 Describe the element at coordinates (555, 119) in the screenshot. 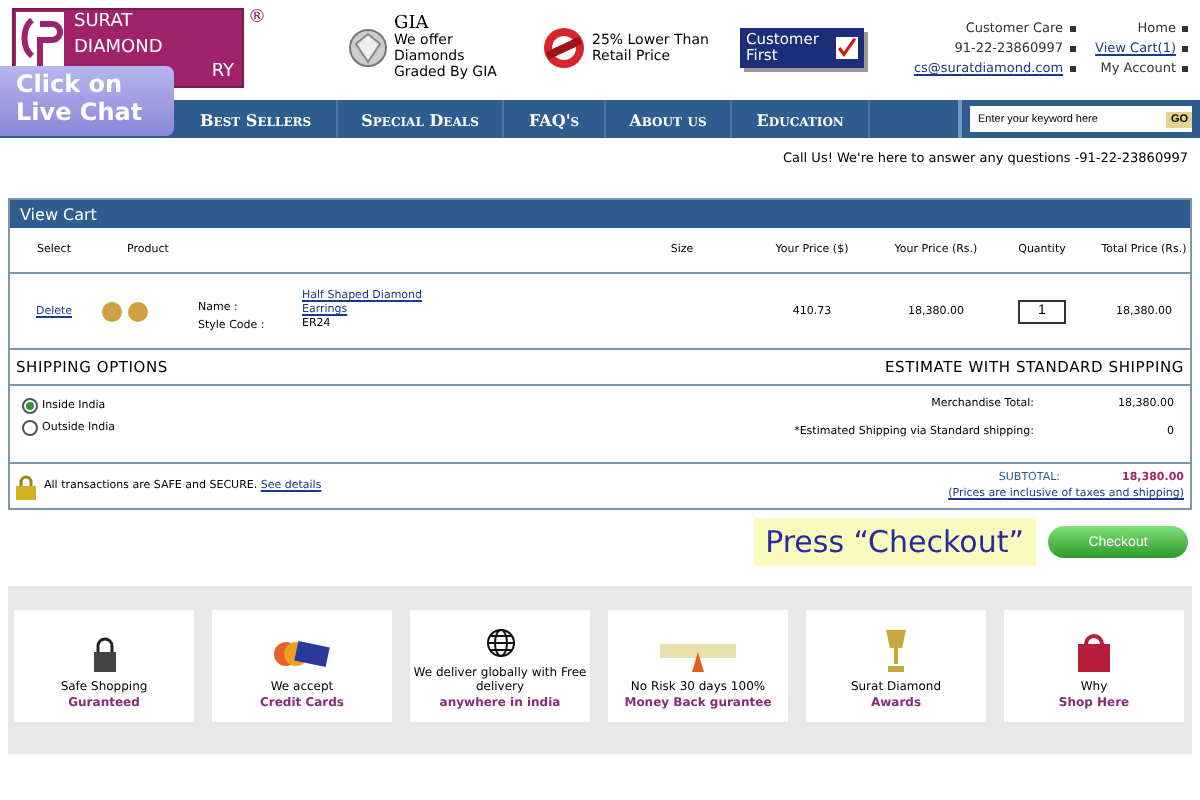

I see `nav-item: FAQ's` at that location.